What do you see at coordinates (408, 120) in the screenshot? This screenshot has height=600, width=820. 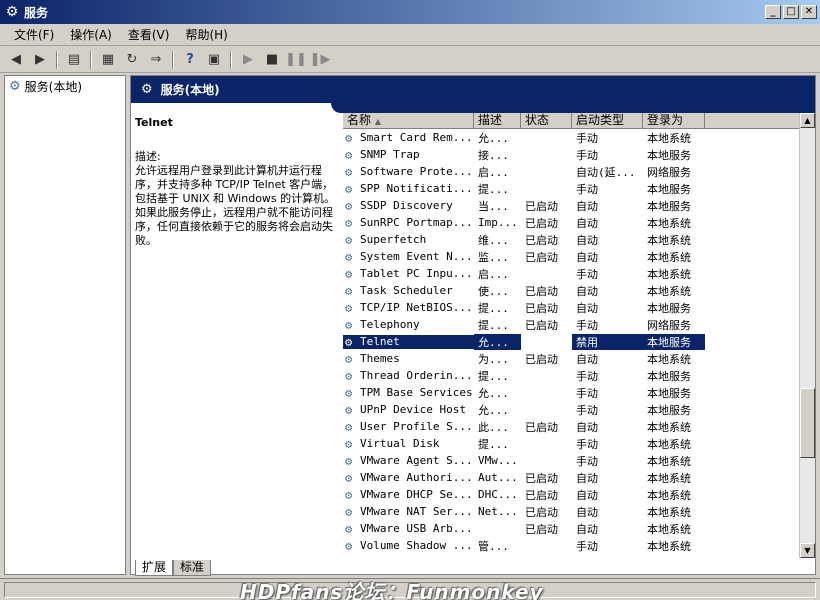 I see `column-header-name: 名称 ▲` at bounding box center [408, 120].